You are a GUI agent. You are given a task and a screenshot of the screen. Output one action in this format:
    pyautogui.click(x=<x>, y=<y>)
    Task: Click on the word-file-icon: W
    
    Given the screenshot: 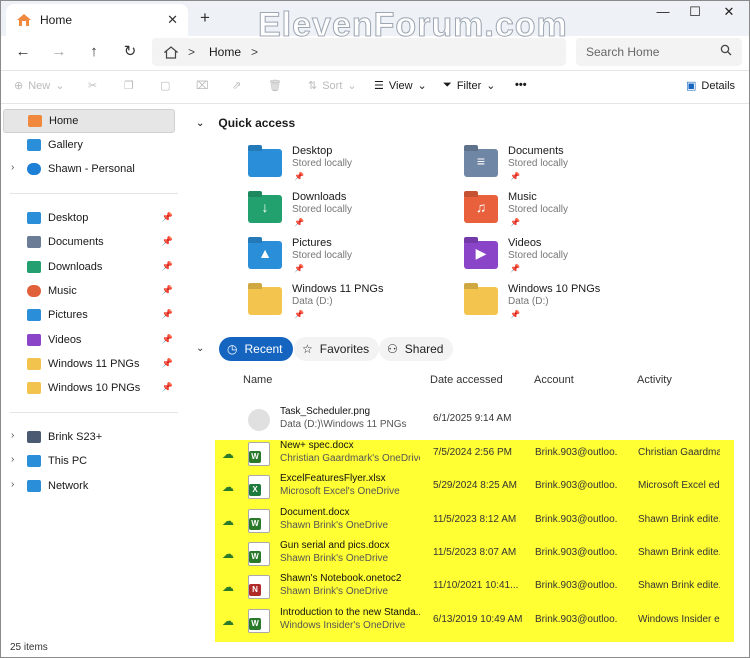 What is the action you would take?
    pyautogui.click(x=259, y=554)
    